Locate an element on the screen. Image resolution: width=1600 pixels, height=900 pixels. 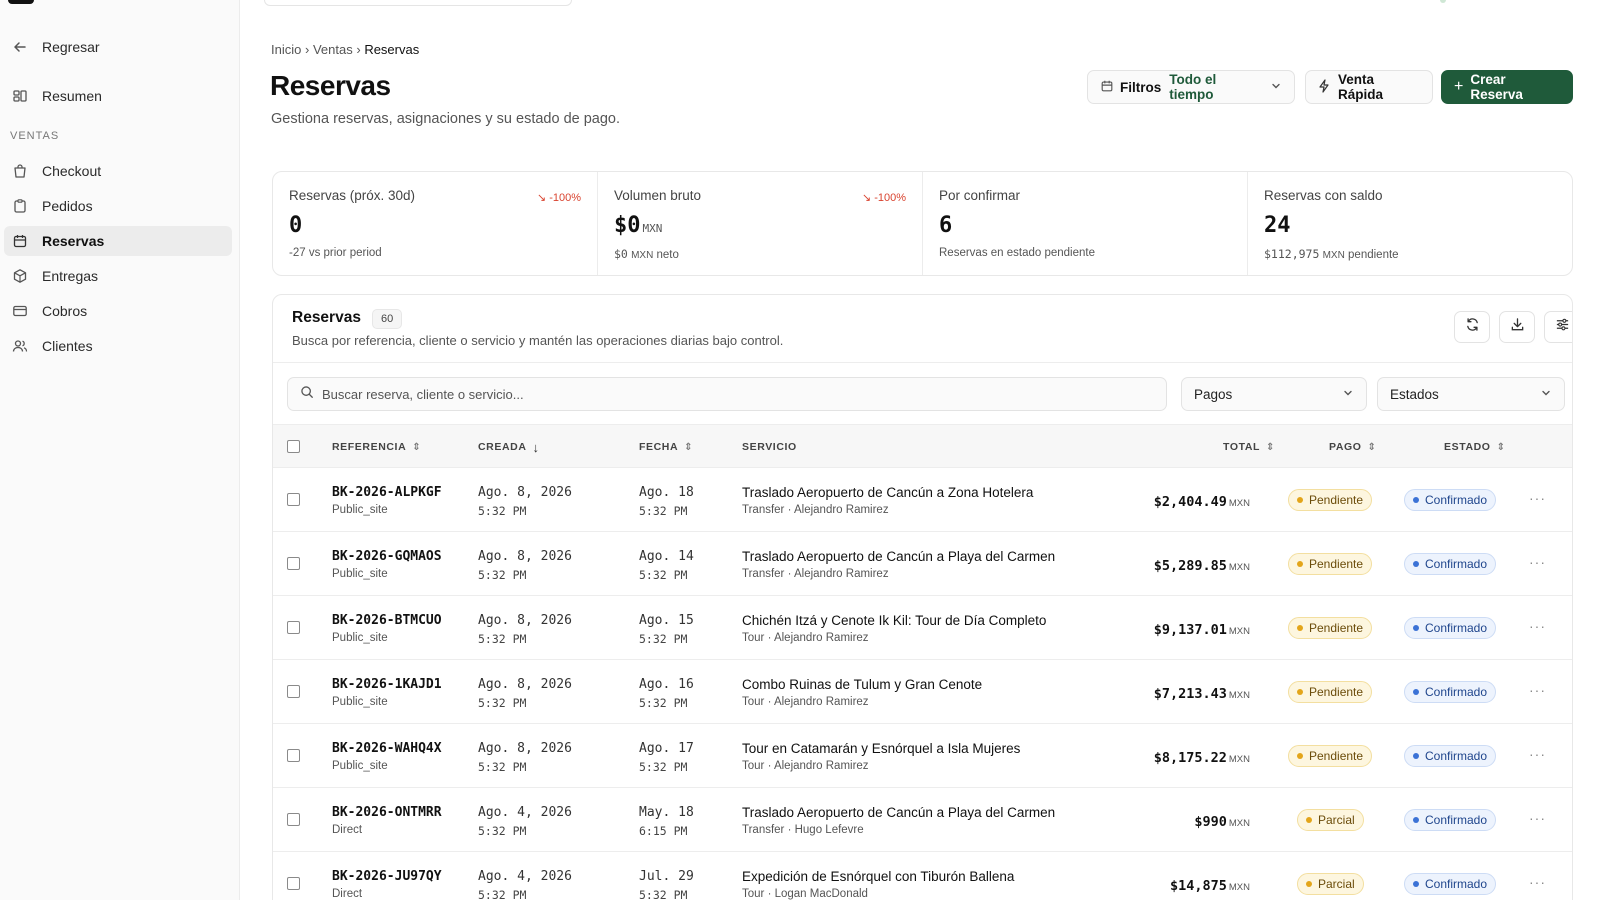
breadcrumb-section: Ventas is located at coordinates (333, 49).